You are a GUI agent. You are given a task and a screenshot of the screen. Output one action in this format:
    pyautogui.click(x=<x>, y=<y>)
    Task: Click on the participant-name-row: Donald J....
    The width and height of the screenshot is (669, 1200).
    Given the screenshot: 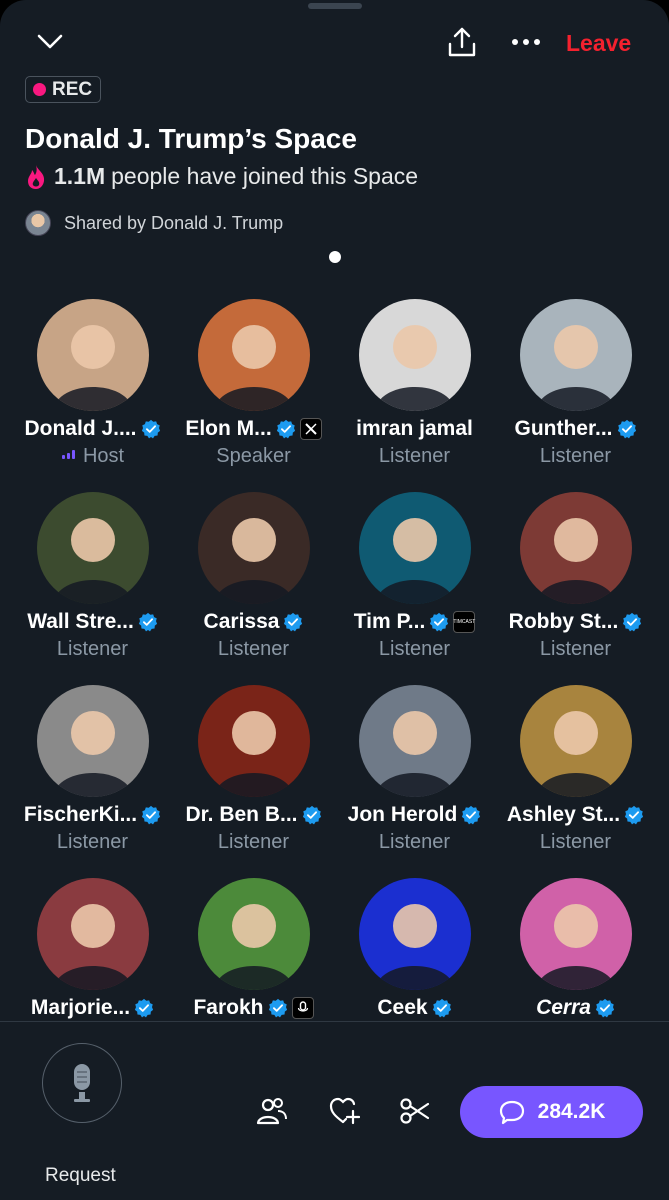 What is the action you would take?
    pyautogui.click(x=92, y=429)
    